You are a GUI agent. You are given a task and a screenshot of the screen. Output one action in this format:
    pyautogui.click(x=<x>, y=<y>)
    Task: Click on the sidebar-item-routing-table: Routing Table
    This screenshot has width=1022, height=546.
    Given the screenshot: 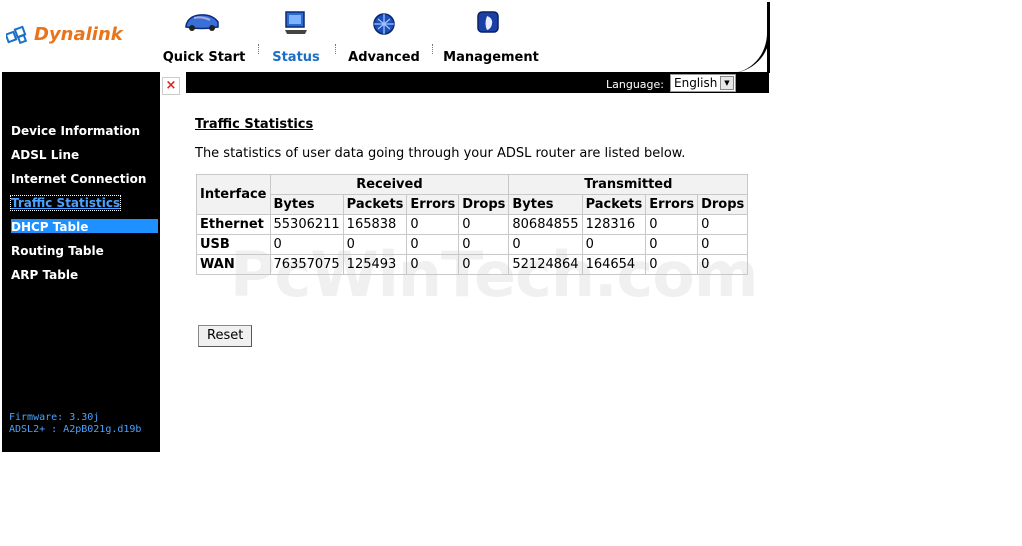 What is the action you would take?
    pyautogui.click(x=81, y=254)
    